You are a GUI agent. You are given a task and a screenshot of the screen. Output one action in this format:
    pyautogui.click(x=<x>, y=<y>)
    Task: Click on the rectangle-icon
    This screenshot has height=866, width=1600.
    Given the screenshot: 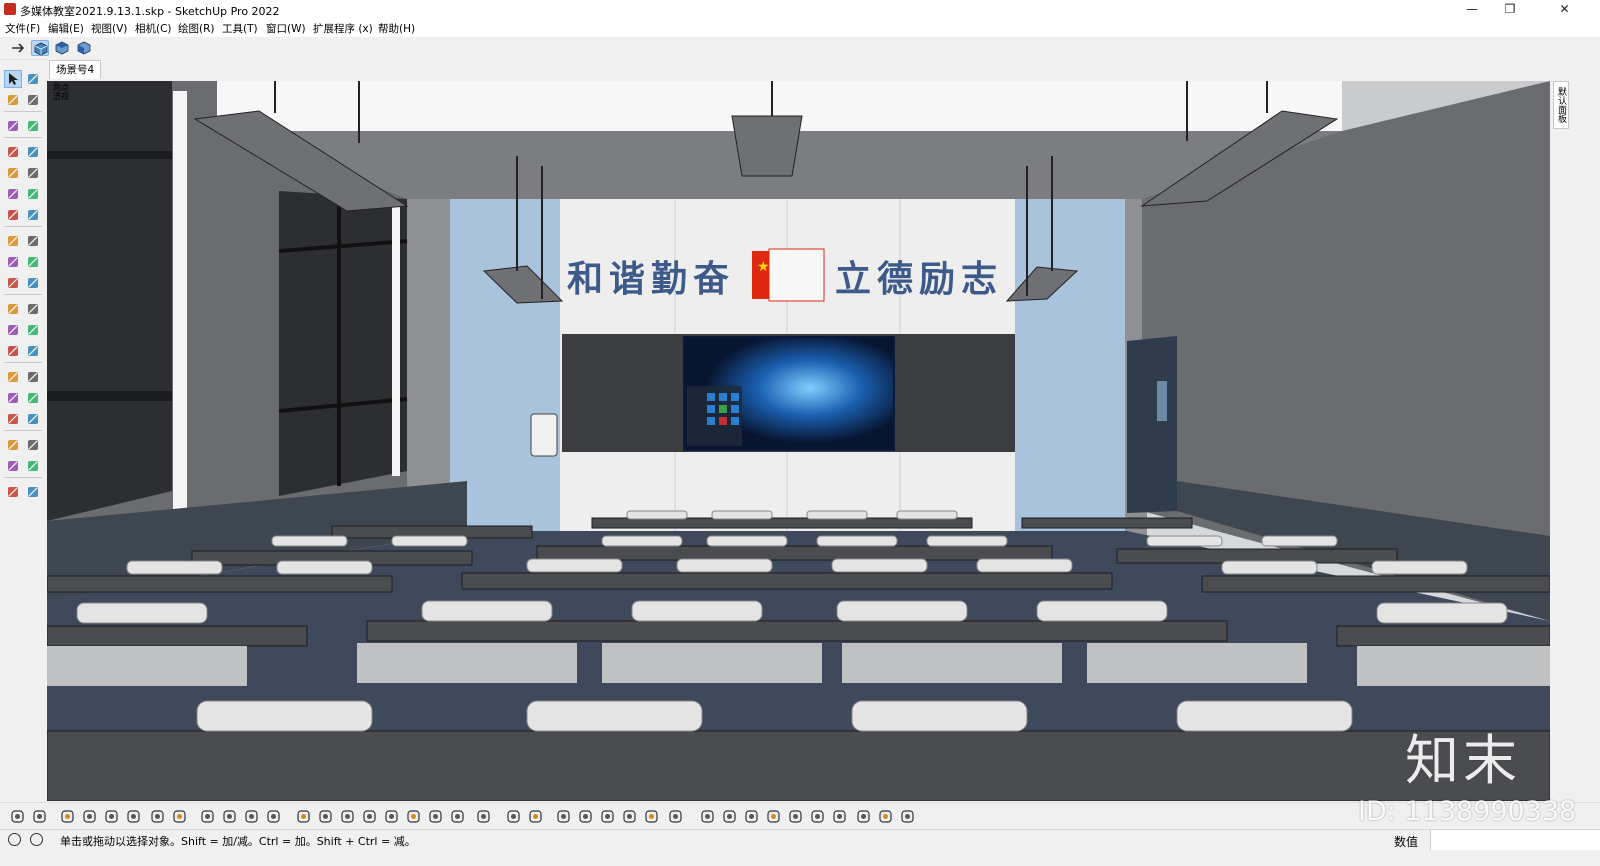 What is the action you would take?
    pyautogui.click(x=13, y=173)
    